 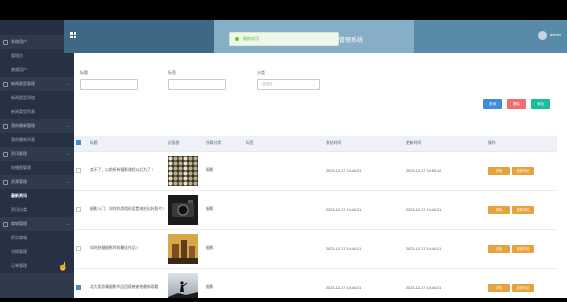 What do you see at coordinates (37, 210) in the screenshot?
I see `sidebar-item-12: 资讯分类` at bounding box center [37, 210].